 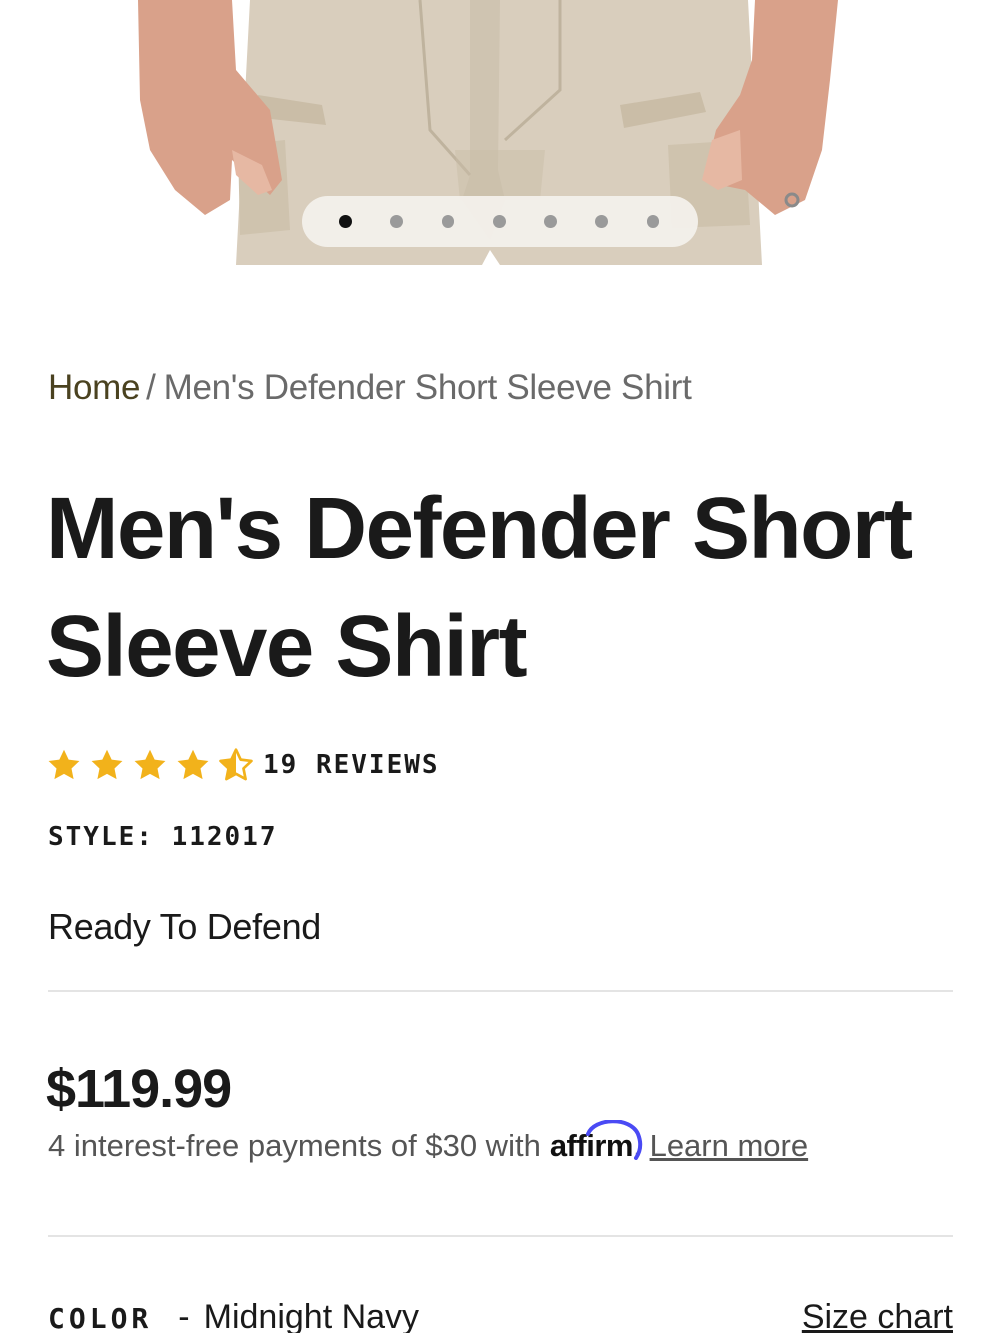 What do you see at coordinates (185, 926) in the screenshot?
I see `product-tagline: Ready To Defend` at bounding box center [185, 926].